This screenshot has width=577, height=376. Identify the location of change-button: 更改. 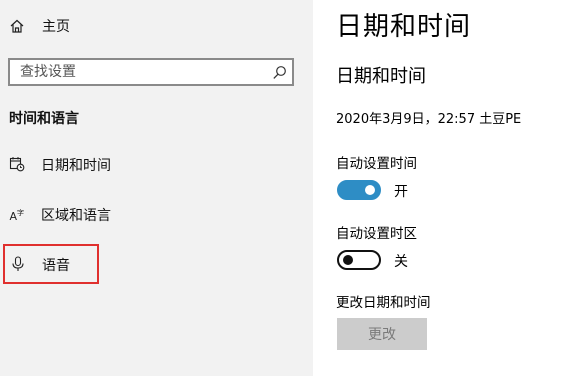
(382, 334).